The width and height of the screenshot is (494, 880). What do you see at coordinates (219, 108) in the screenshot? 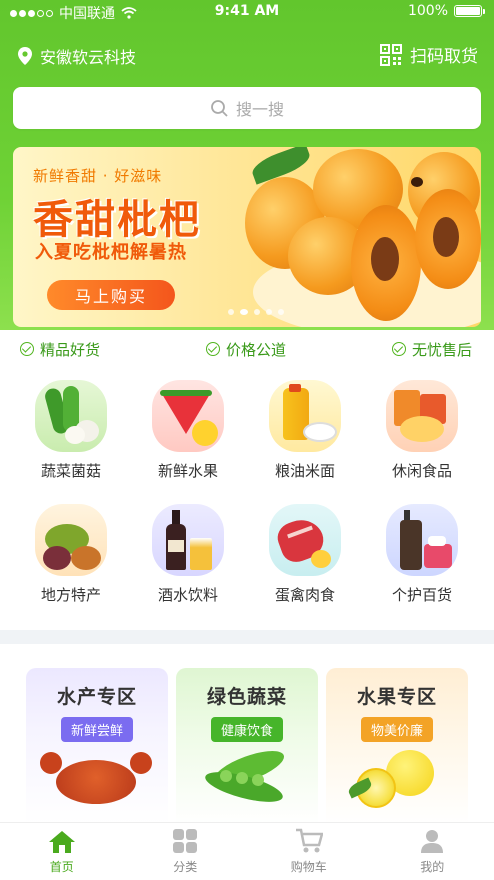
I see `search-icon` at bounding box center [219, 108].